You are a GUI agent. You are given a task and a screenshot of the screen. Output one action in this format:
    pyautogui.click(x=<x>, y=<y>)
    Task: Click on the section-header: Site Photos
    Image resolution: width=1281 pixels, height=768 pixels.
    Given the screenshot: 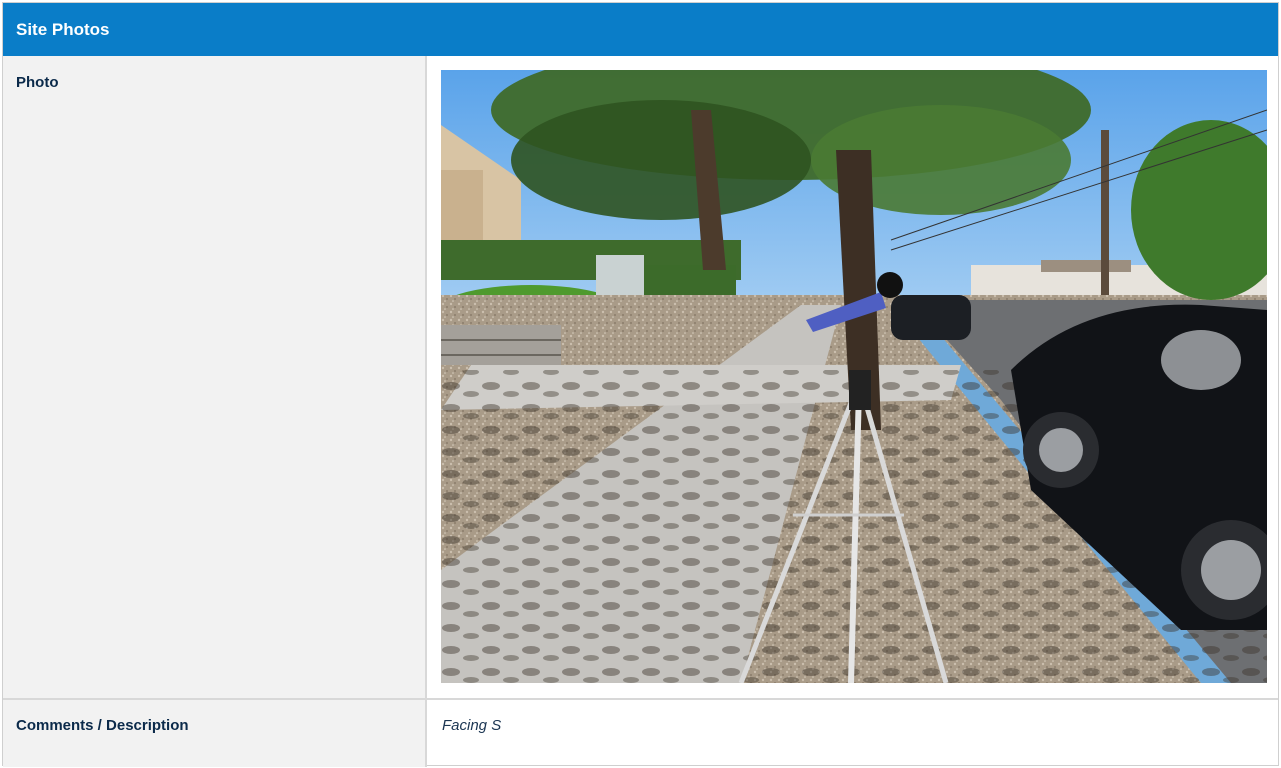 What is the action you would take?
    pyautogui.click(x=640, y=29)
    